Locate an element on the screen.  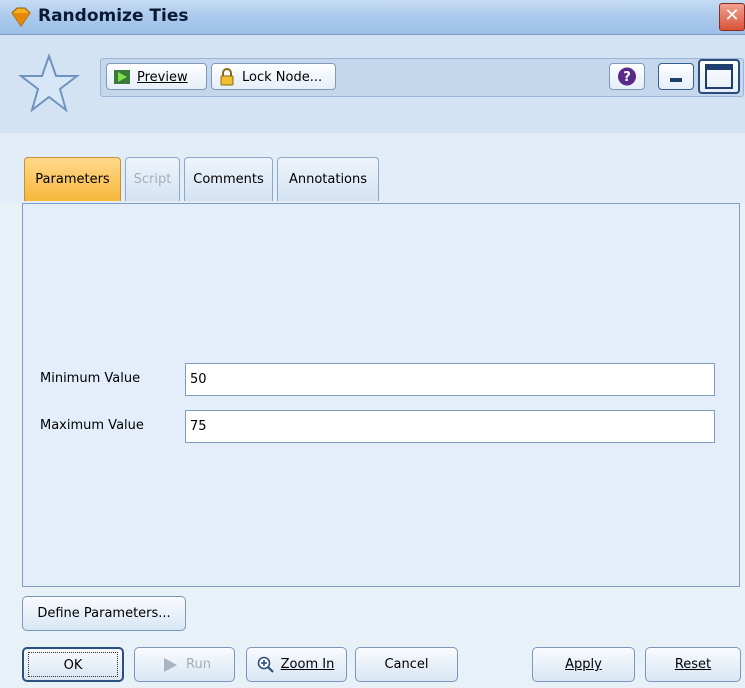
minimize-button is located at coordinates (676, 76).